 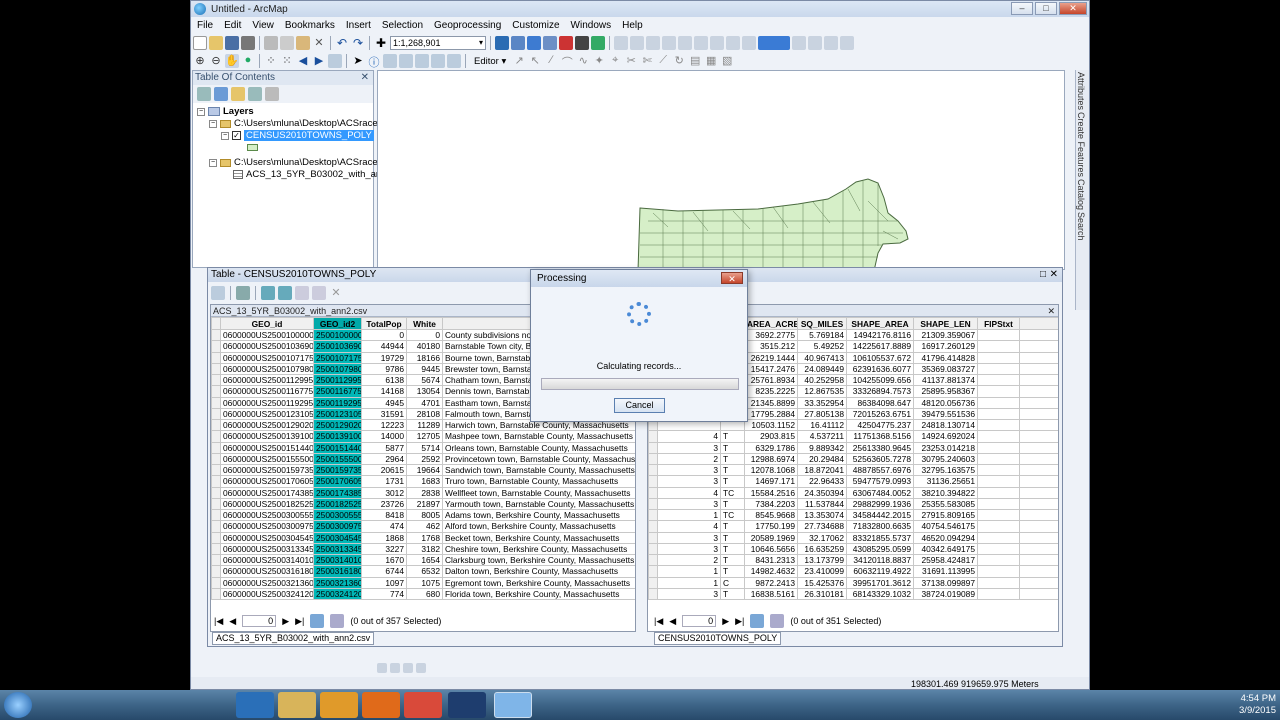 I want to click on collapse-icon: −, so click(x=213, y=162).